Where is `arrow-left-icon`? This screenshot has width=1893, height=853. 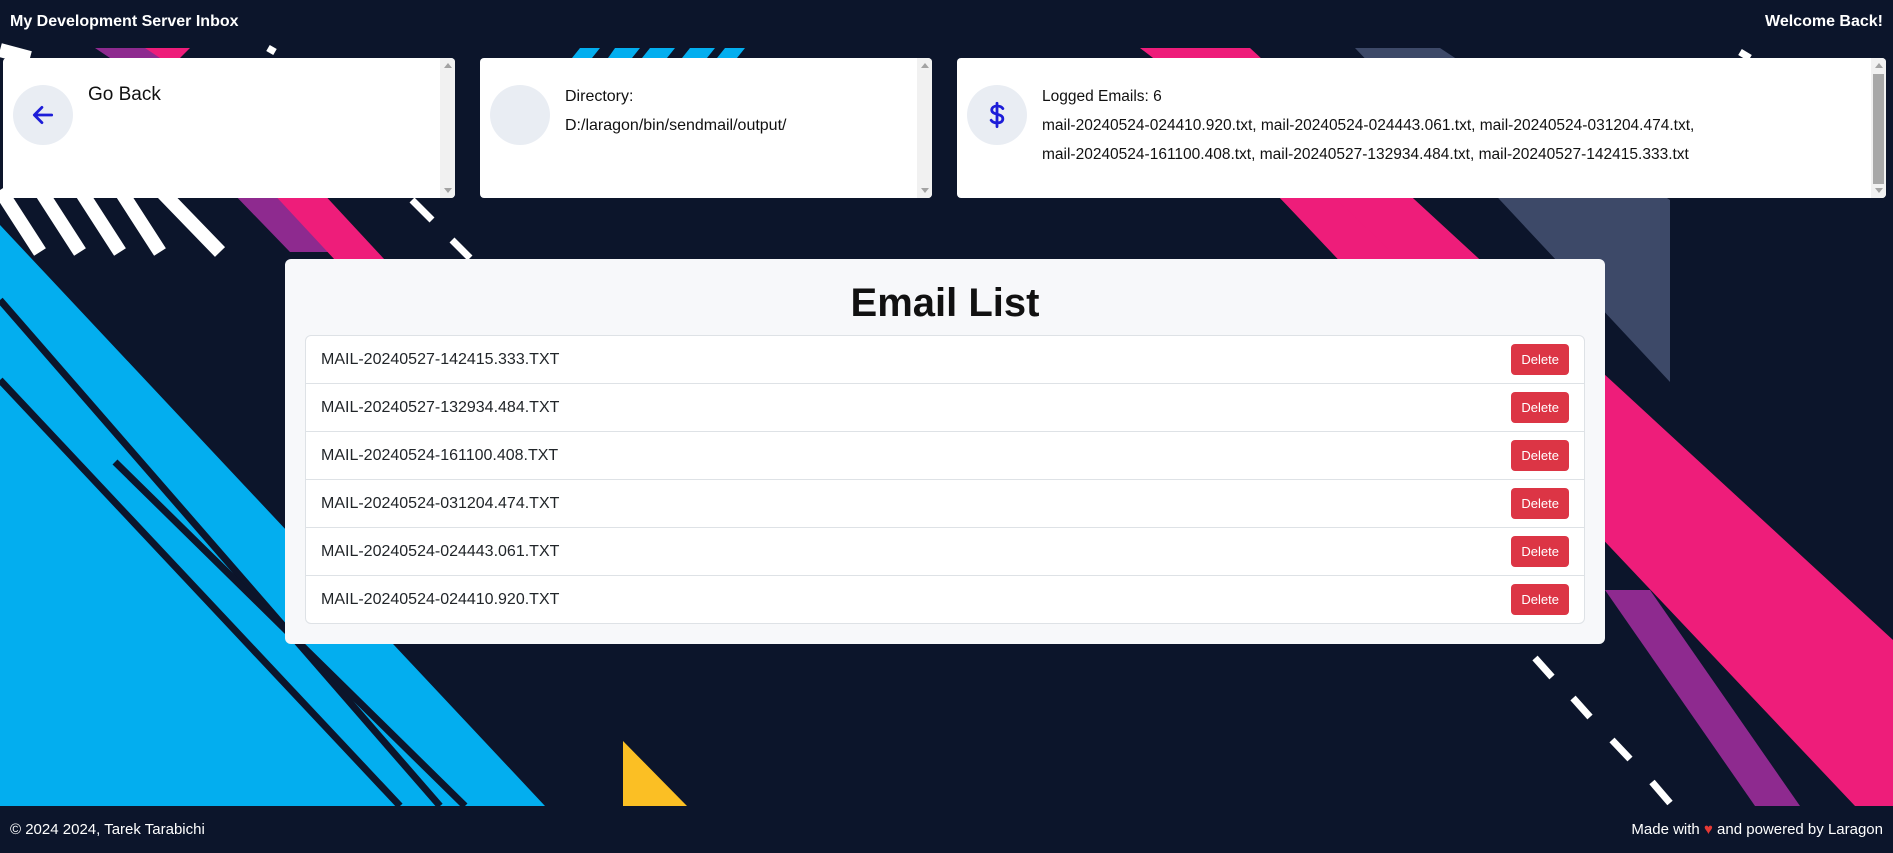 arrow-left-icon is located at coordinates (43, 115).